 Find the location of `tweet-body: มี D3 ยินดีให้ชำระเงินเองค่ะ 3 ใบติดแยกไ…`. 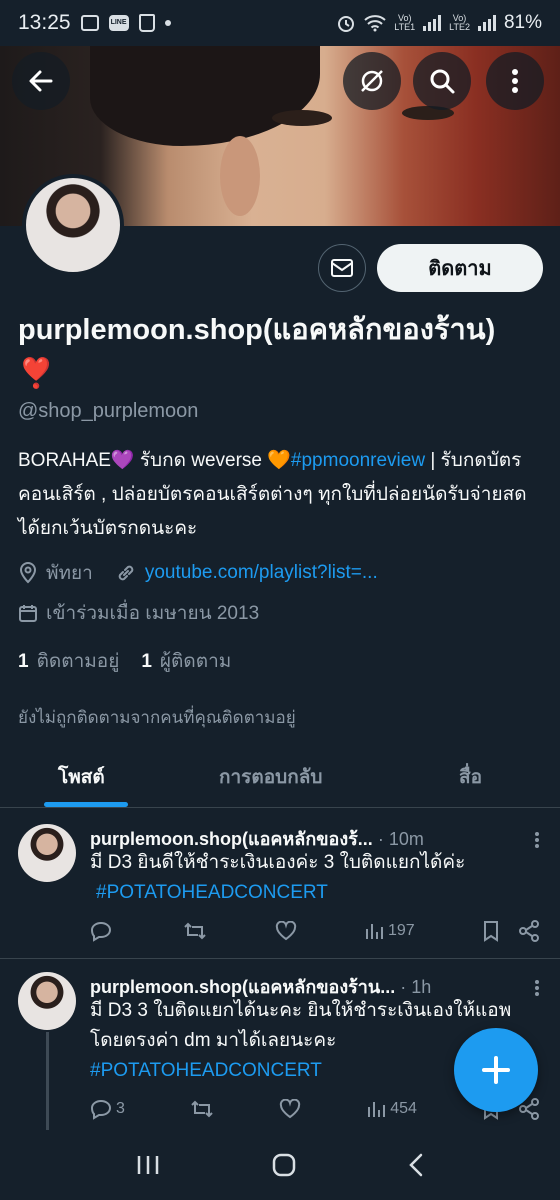

tweet-body: มี D3 ยินดีให้ชำระเงินเองค่ะ 3 ใบติดแยกไ… is located at coordinates (278, 862).